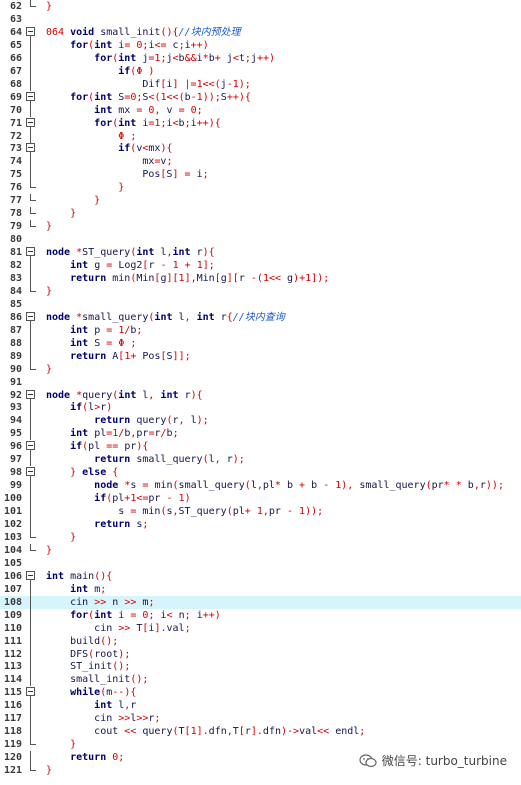  Describe the element at coordinates (260, 667) in the screenshot. I see `code-line-113: 113 ST_init();` at that location.